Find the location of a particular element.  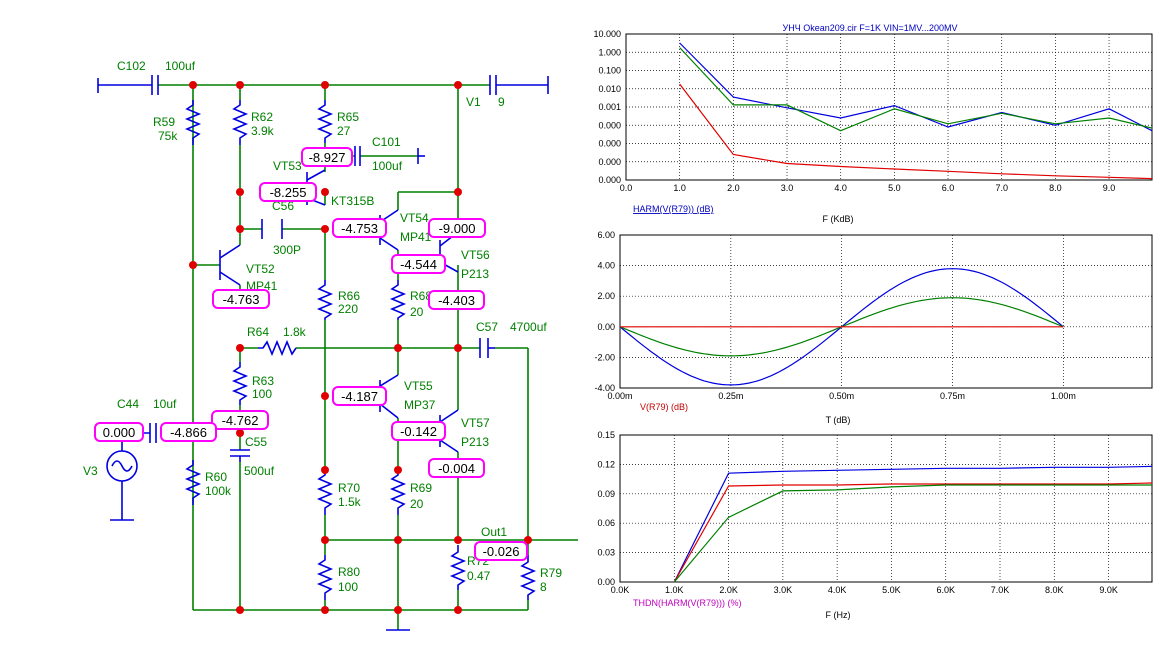

voltage-tag-n8: -4.187 is located at coordinates (359, 396).